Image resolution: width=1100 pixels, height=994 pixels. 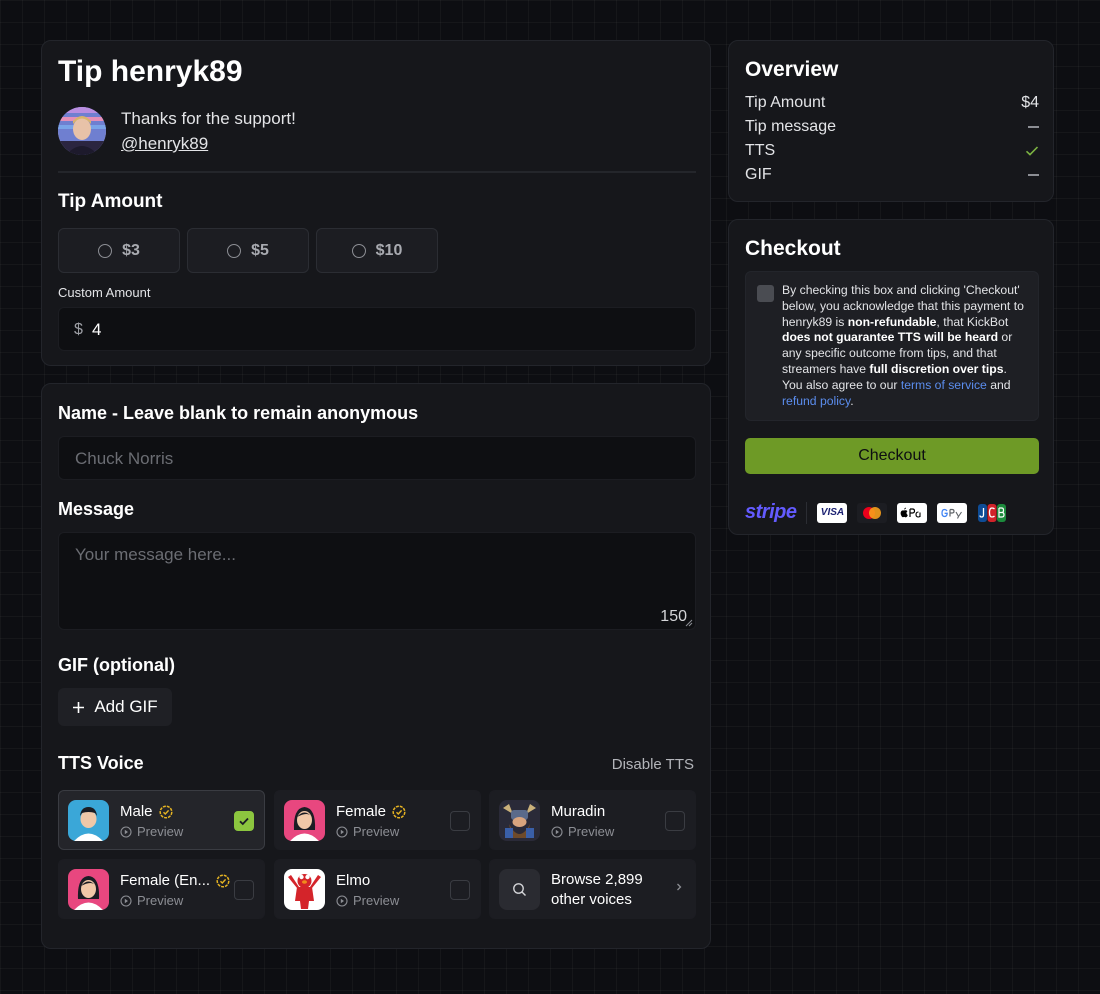 What do you see at coordinates (377, 581) in the screenshot?
I see `message-textarea: Your message here... 150` at bounding box center [377, 581].